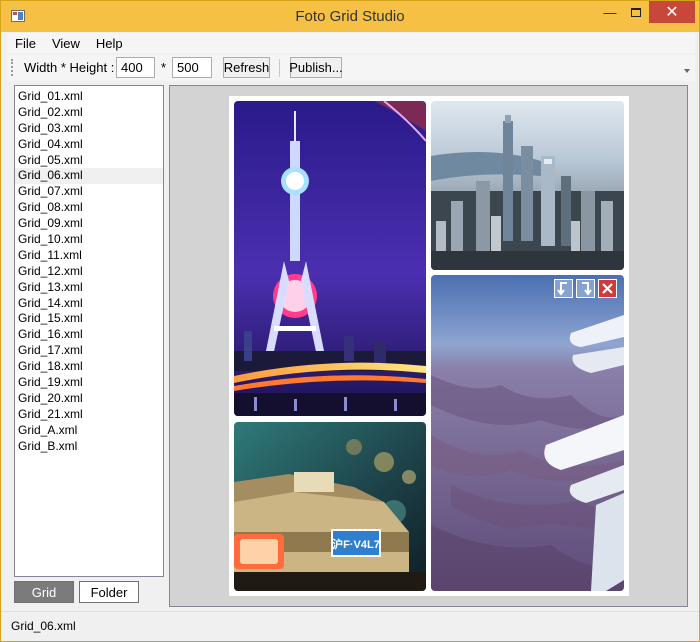 This screenshot has width=700, height=642. Describe the element at coordinates (351, 43) in the screenshot. I see `menu-bar: File View Help` at that location.